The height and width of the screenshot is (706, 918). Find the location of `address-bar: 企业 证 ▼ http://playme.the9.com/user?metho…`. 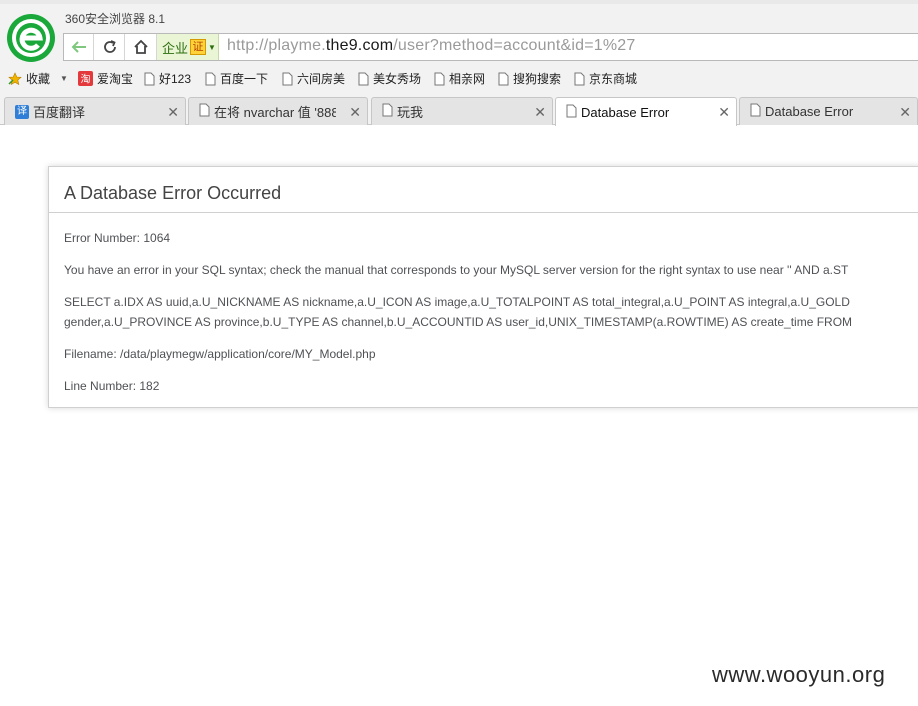

address-bar: 企业 证 ▼ http://playme.the9.com/user?metho… is located at coordinates (490, 47).